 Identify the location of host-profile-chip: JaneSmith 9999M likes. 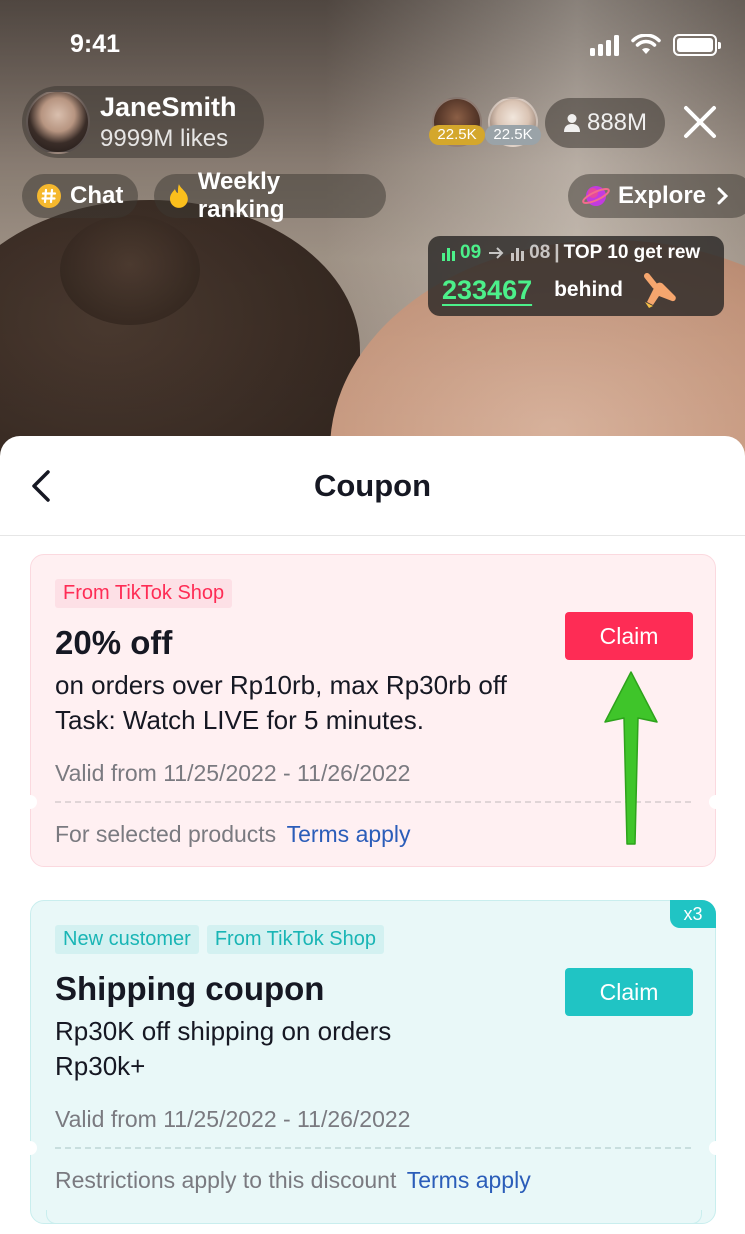
(143, 122).